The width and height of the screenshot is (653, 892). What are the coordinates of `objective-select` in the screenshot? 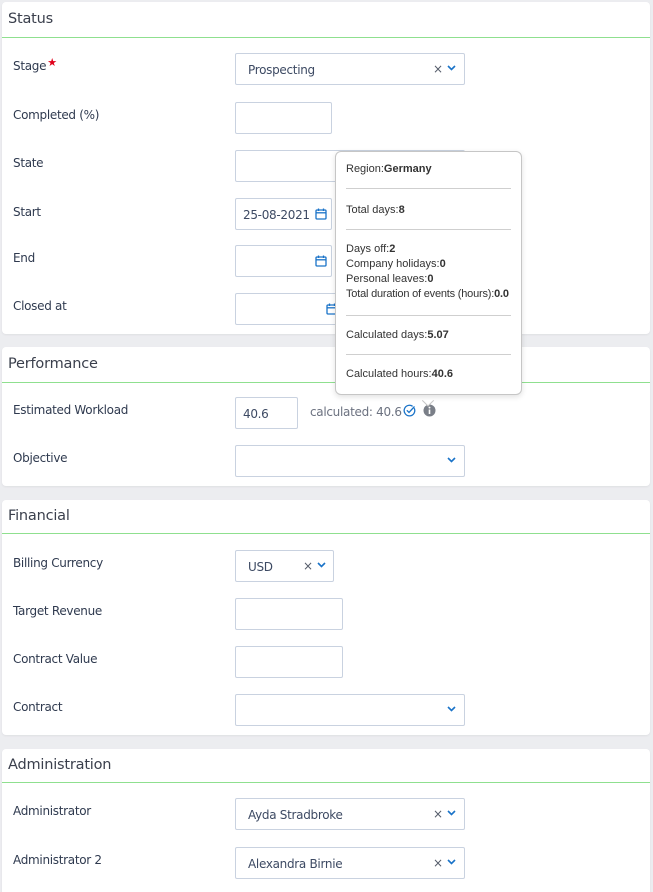 It's located at (350, 461).